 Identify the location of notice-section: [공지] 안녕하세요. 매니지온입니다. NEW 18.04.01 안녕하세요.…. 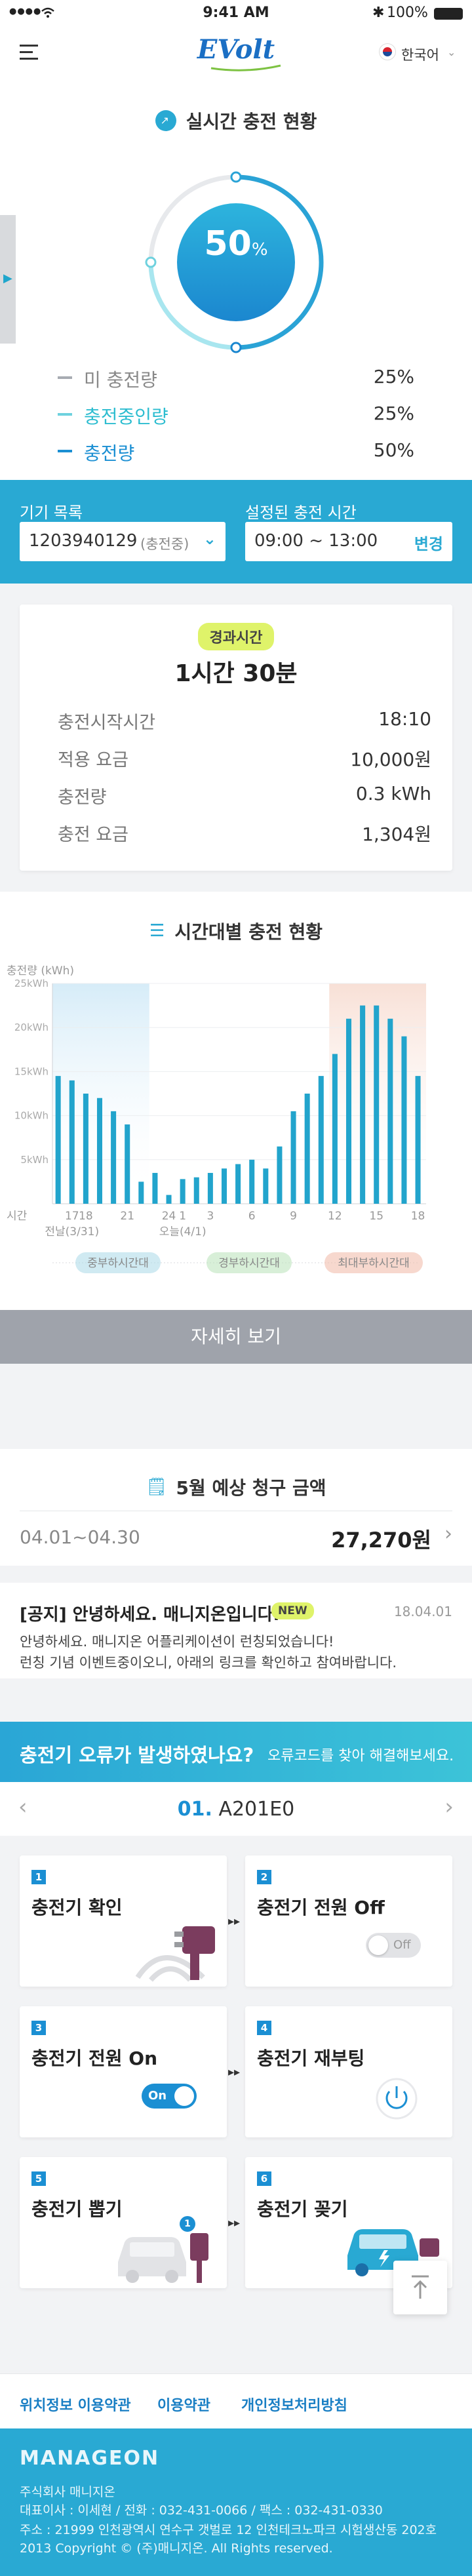
(236, 1630).